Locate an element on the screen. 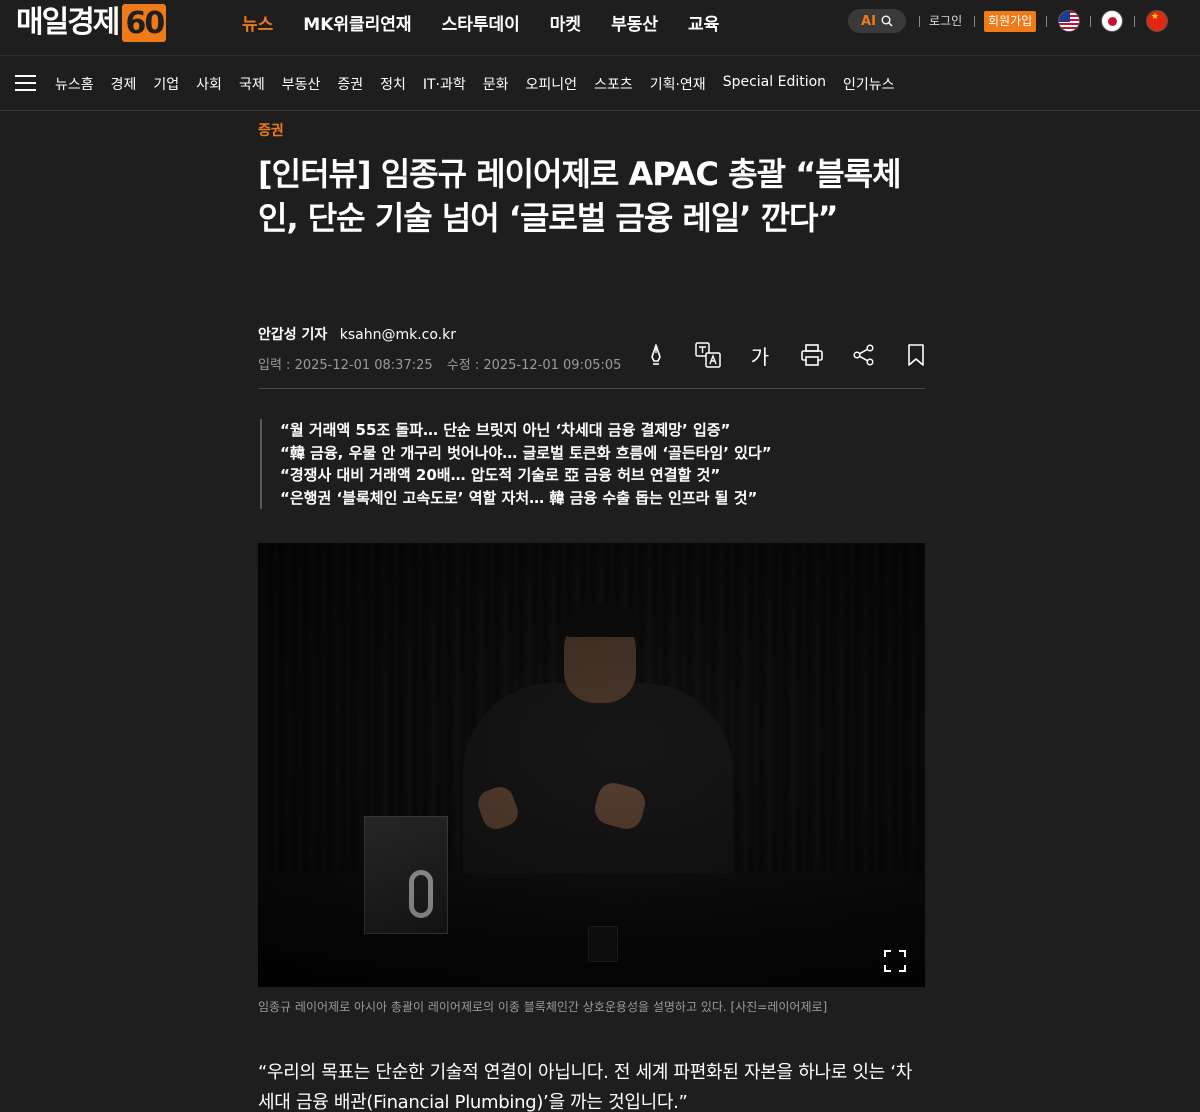 The image size is (1200, 1112). print-button is located at coordinates (812, 355).